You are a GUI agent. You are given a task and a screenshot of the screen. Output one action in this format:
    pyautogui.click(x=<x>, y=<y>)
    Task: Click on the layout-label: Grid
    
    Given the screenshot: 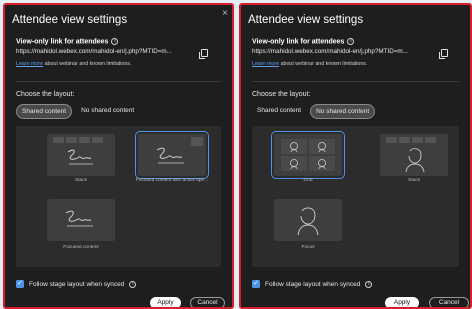 What is the action you would take?
    pyautogui.click(x=308, y=180)
    